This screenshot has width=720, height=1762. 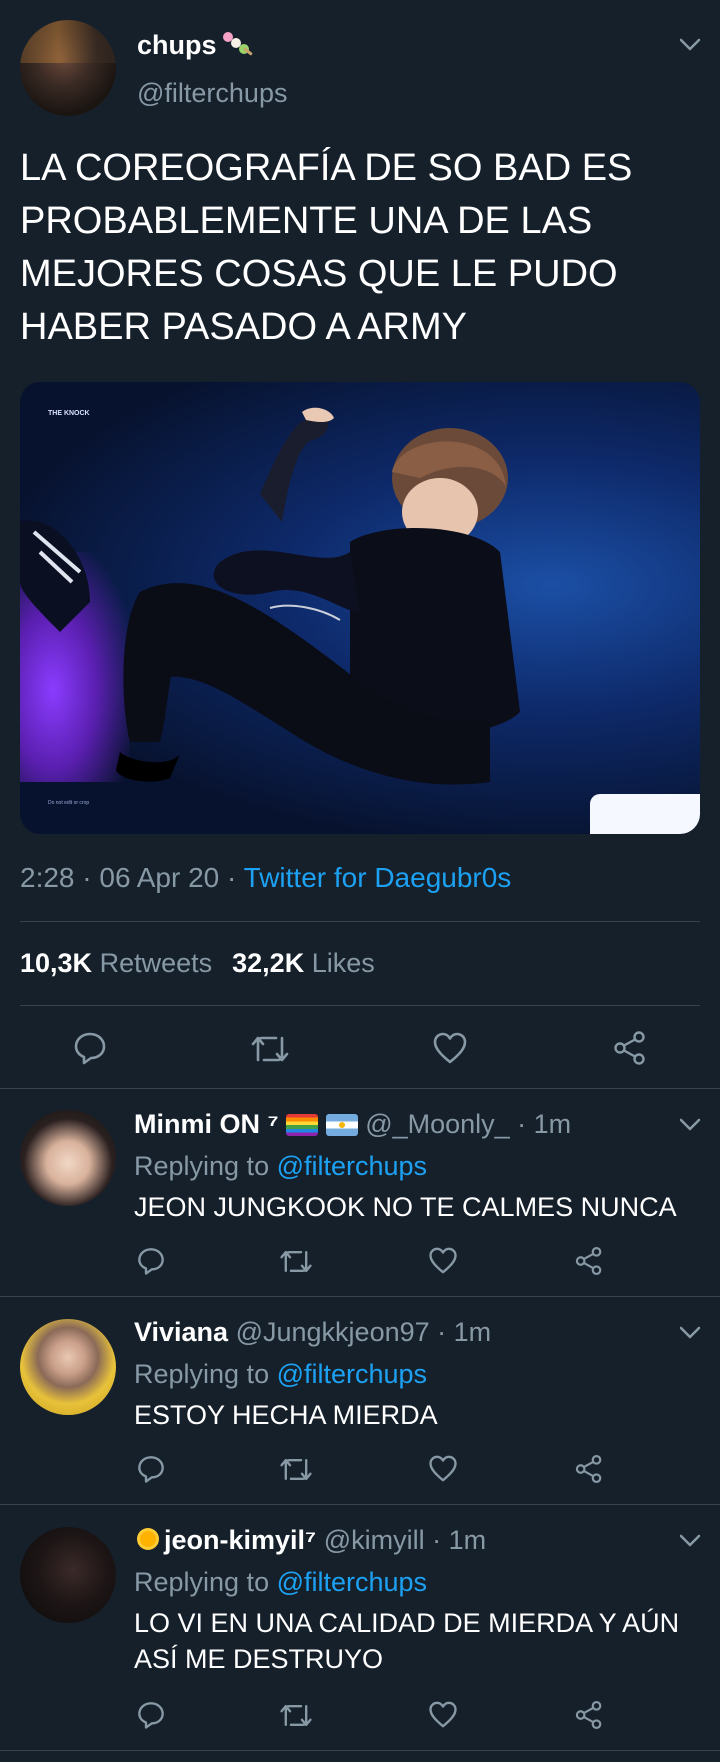 I want to click on tweet-actions, so click(x=360, y=1048).